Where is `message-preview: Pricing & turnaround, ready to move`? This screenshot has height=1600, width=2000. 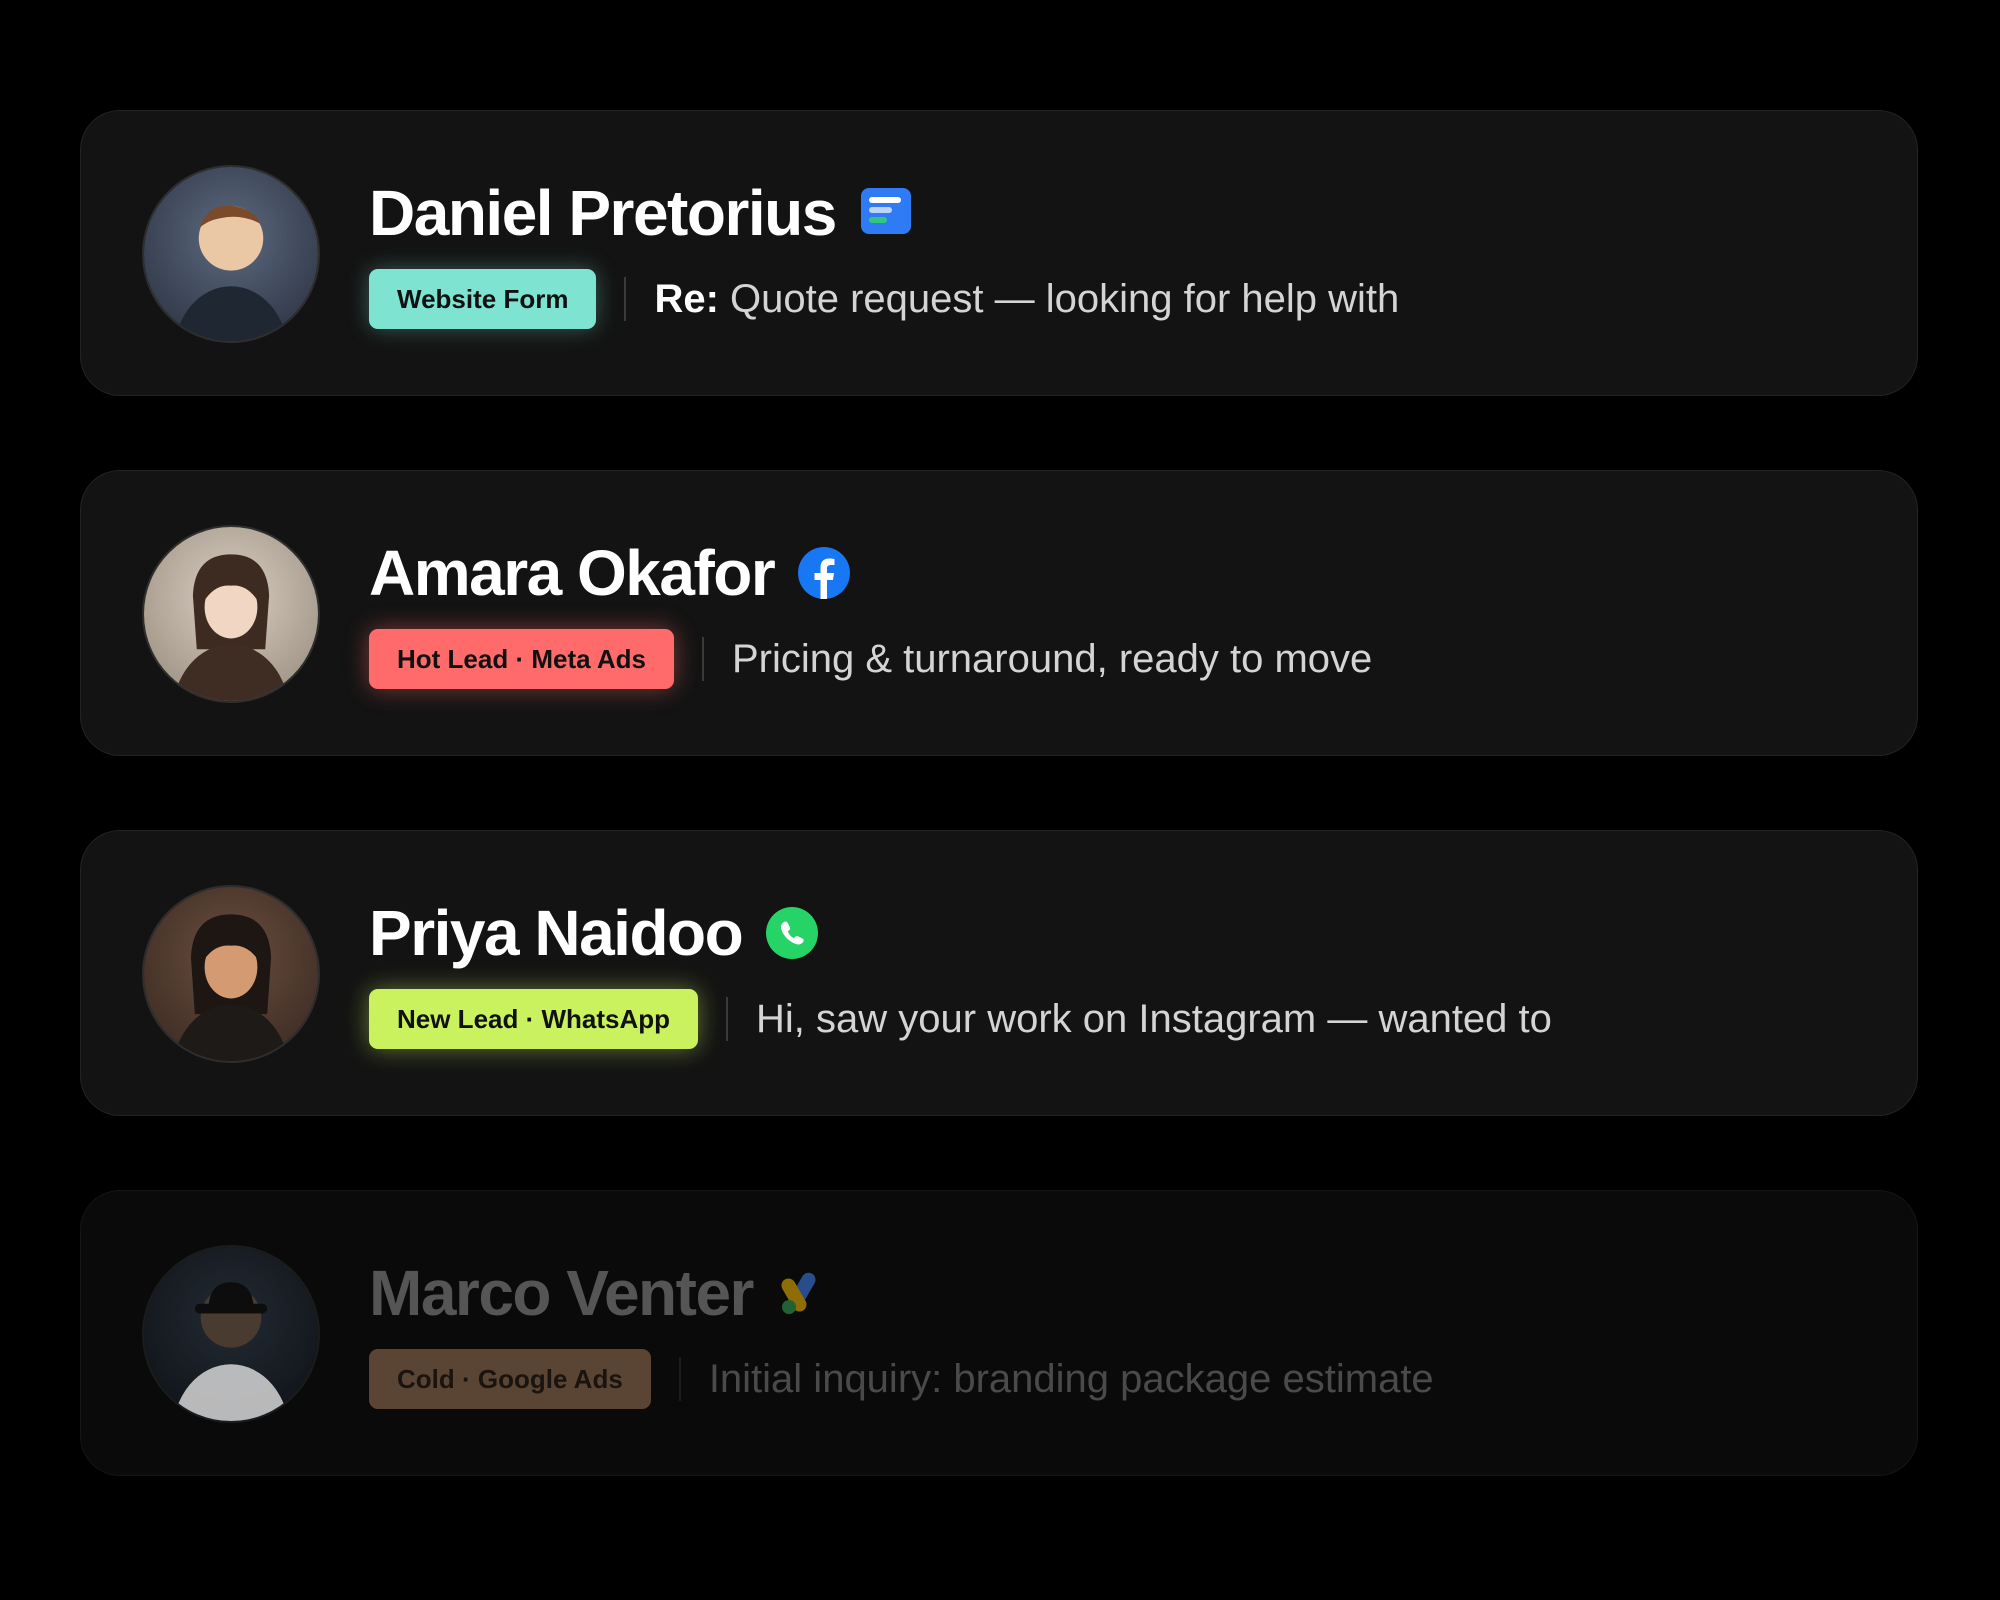
message-preview: Pricing & turnaround, ready to move is located at coordinates (1052, 658).